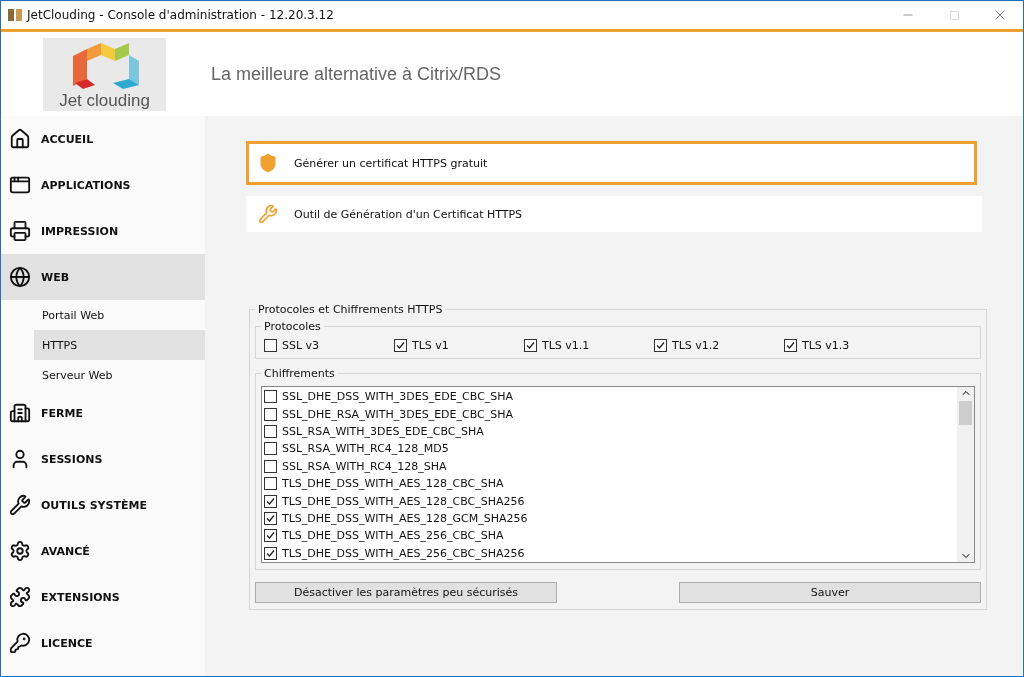 This screenshot has width=1024, height=677. What do you see at coordinates (103, 139) in the screenshot?
I see `nav-item: ACCUEIL` at bounding box center [103, 139].